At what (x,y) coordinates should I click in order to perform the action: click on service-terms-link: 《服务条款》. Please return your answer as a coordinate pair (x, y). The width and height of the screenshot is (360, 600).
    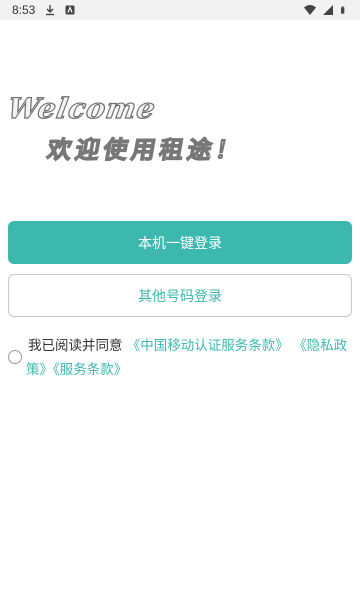
    Looking at the image, I should click on (90, 370).